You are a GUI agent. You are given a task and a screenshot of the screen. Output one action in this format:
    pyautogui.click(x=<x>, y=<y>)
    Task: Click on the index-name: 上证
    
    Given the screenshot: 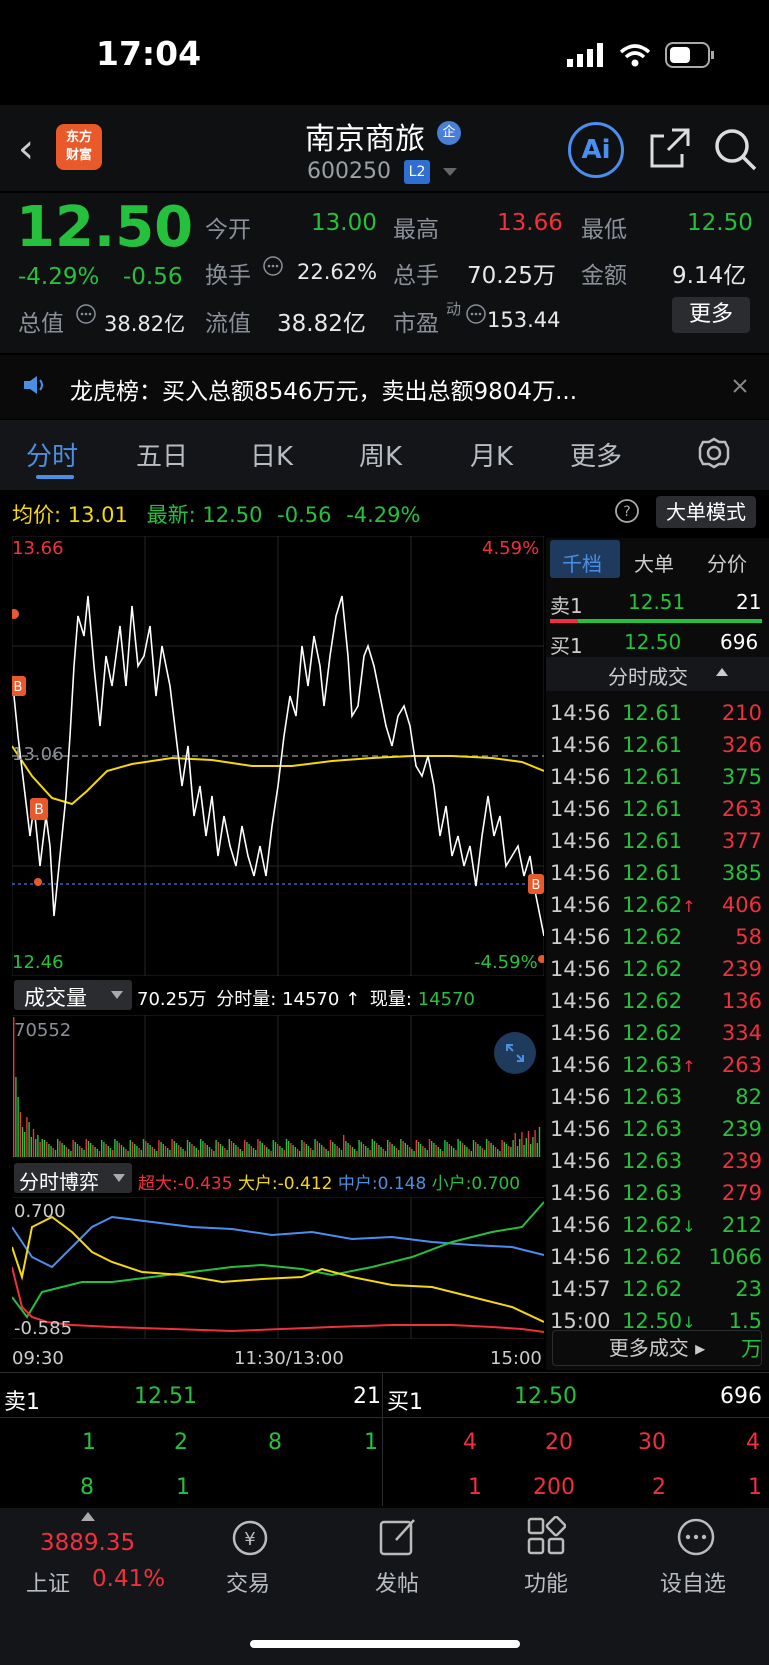 What is the action you would take?
    pyautogui.click(x=48, y=1582)
    